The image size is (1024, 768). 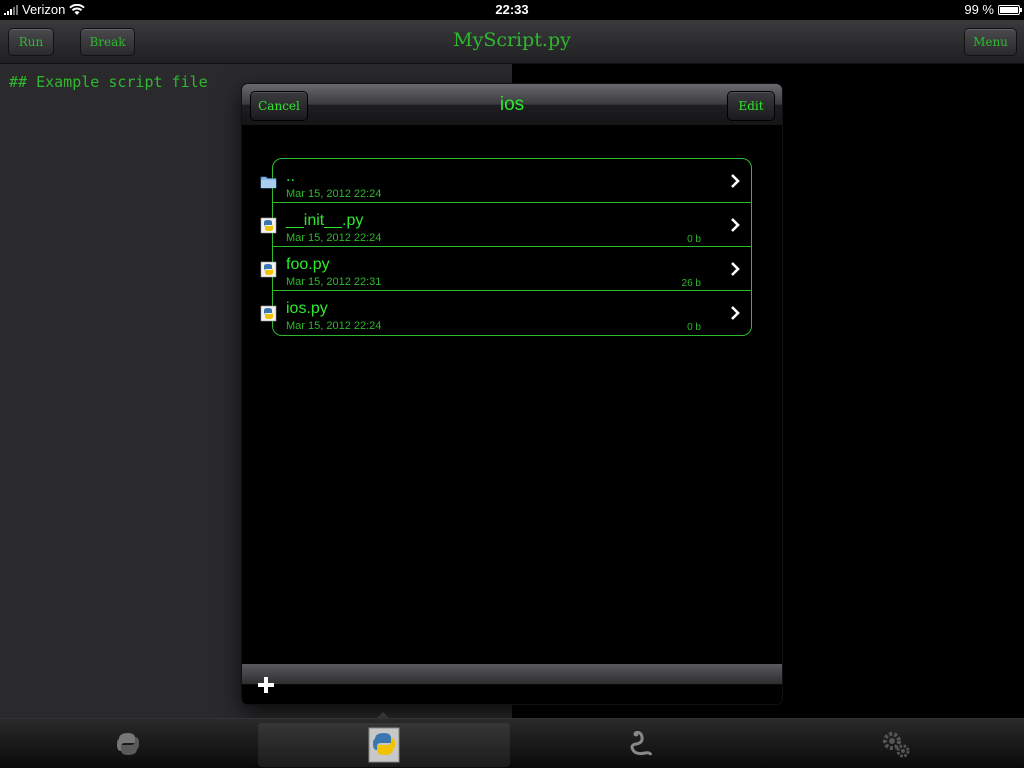 What do you see at coordinates (334, 282) in the screenshot?
I see `file-date: Mar 15, 2012 22:31` at bounding box center [334, 282].